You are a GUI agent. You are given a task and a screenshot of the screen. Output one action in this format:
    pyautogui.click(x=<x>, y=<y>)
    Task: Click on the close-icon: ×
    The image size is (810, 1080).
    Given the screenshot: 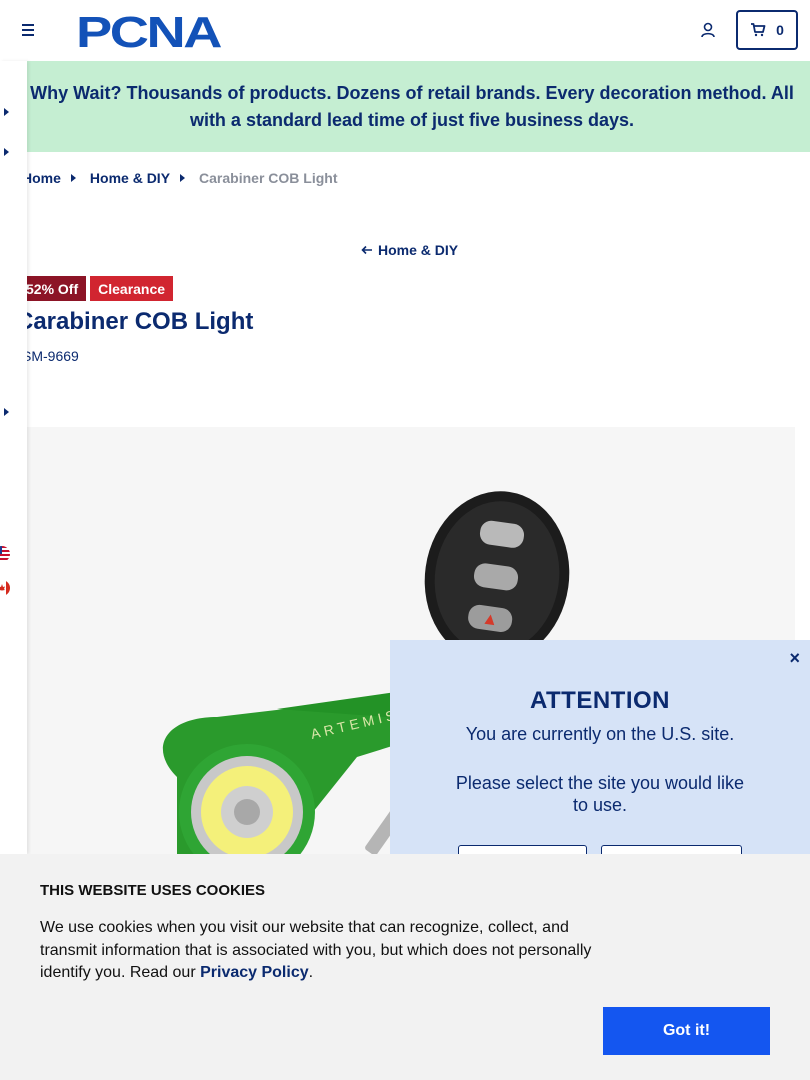 What is the action you would take?
    pyautogui.click(x=794, y=658)
    